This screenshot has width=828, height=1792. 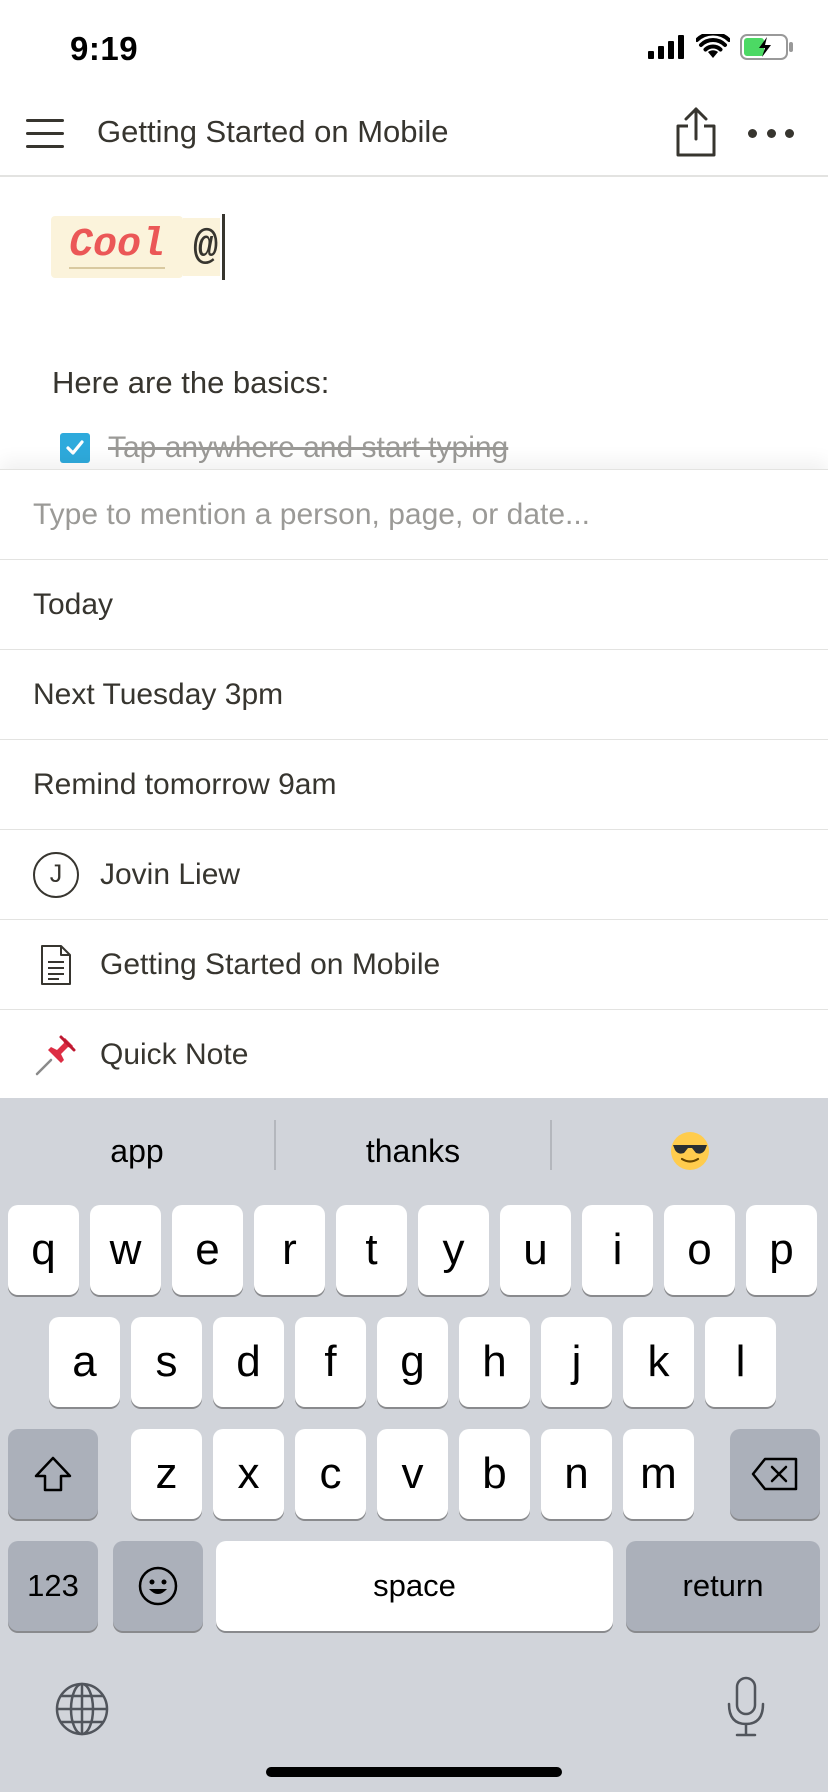 I want to click on key-x: x, so click(x=248, y=1474).